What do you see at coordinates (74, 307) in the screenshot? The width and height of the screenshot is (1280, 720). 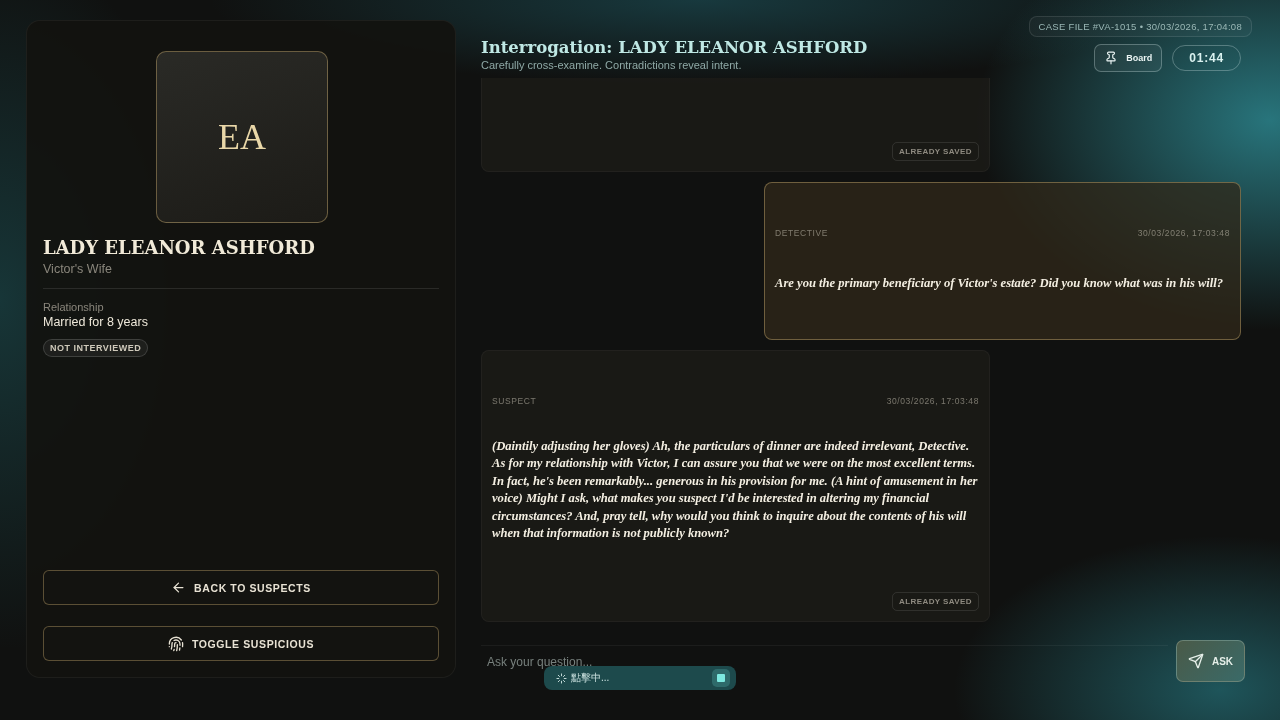 I see `relationship-label: Relationship` at bounding box center [74, 307].